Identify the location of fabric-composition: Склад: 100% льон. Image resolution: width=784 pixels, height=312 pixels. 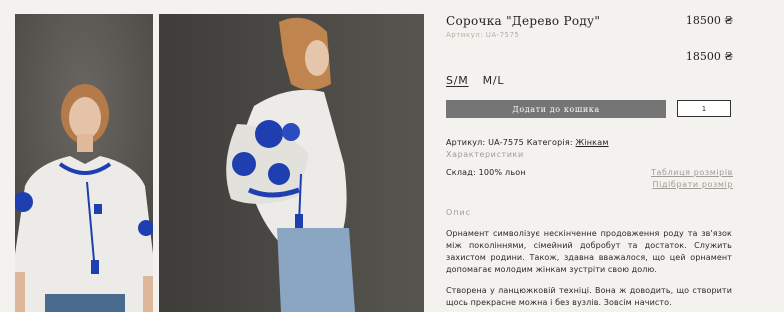
(486, 172).